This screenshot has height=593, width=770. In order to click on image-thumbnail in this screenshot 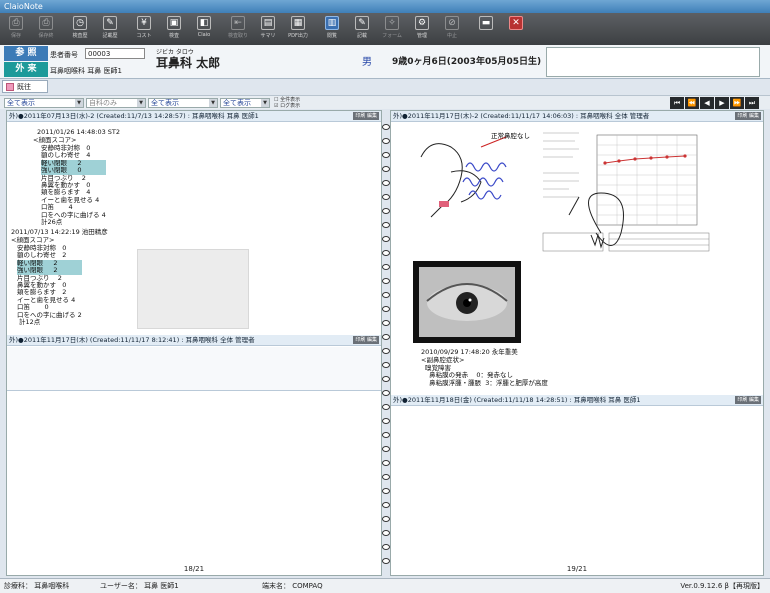, I will do `click(193, 289)`.